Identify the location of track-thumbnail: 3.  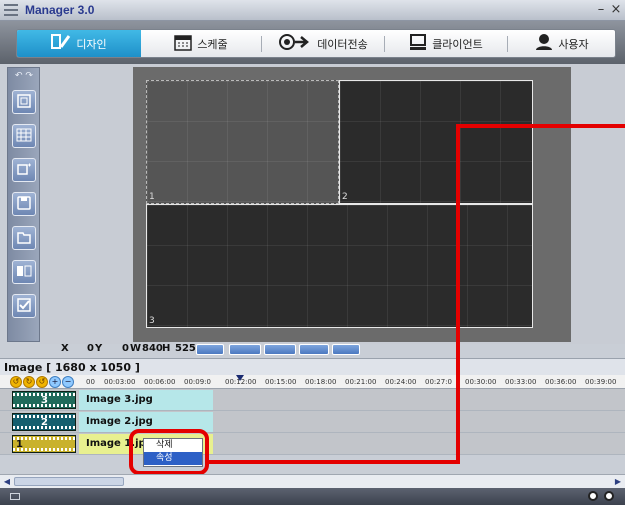
(44, 400).